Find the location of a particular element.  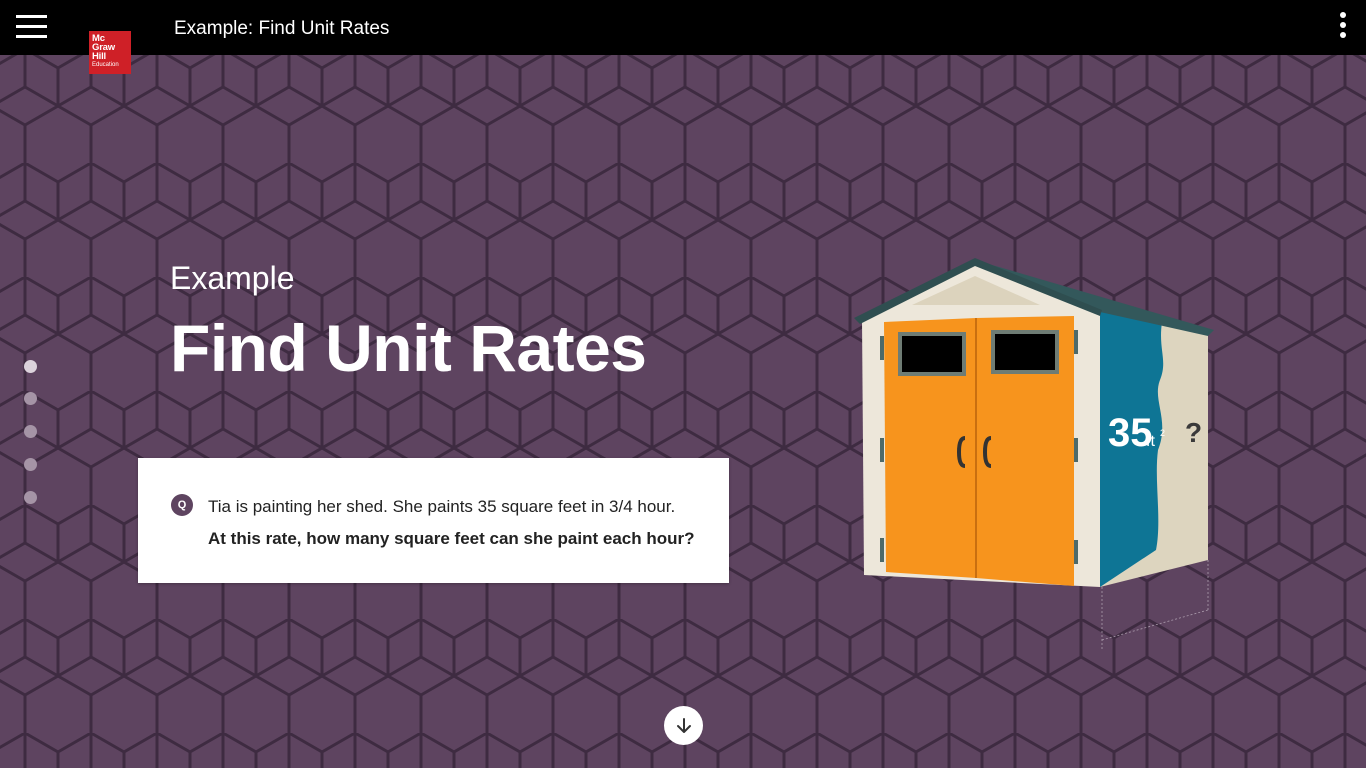

mcgraw-hill-logo: Mc Graw Hill Education is located at coordinates (110, 52).